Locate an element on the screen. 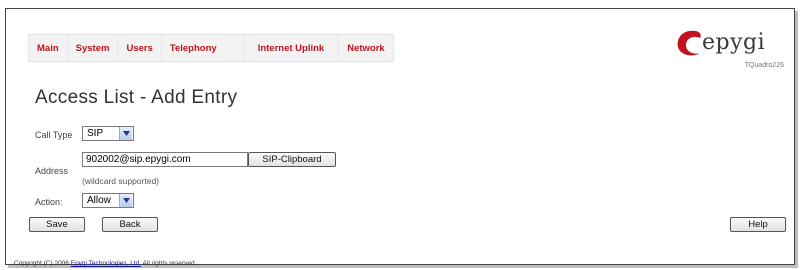 The width and height of the screenshot is (801, 270). call-type-value: SIP is located at coordinates (95, 133).